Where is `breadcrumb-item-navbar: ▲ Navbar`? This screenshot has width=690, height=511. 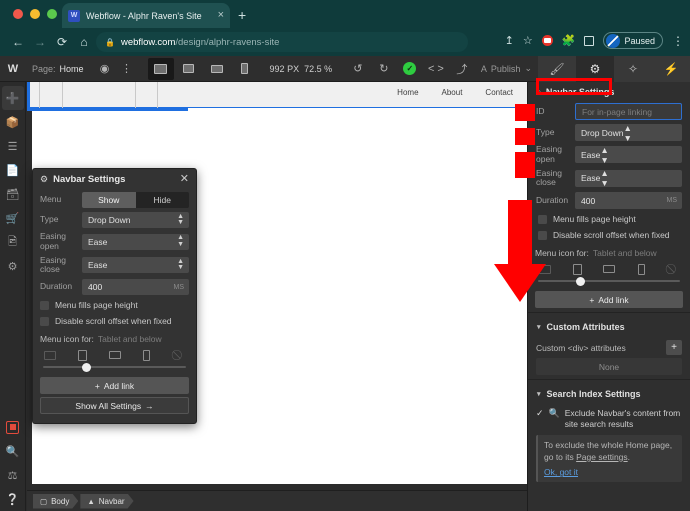
breadcrumb-item-navbar: ▲ Navbar is located at coordinates (106, 501).